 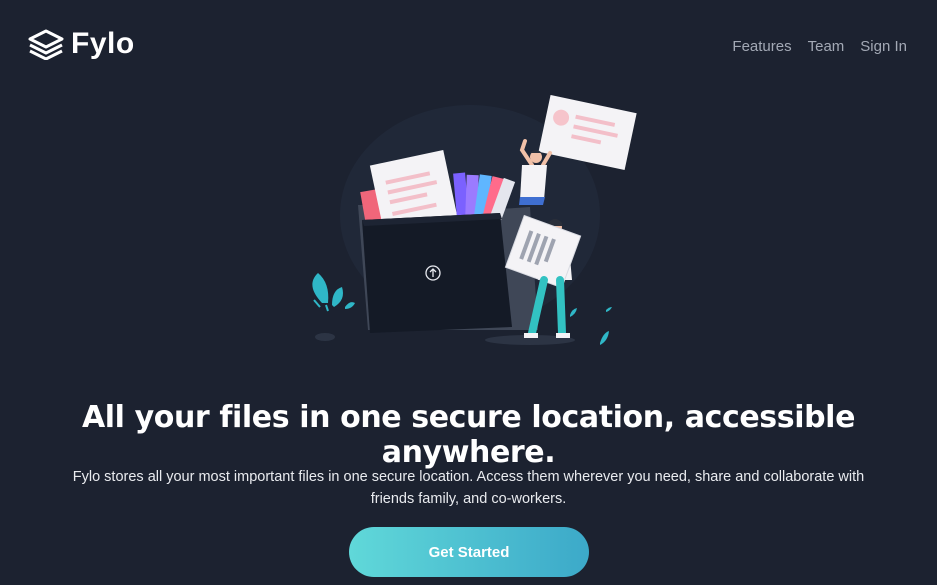 I want to click on stacked-layers-icon, so click(x=46, y=44).